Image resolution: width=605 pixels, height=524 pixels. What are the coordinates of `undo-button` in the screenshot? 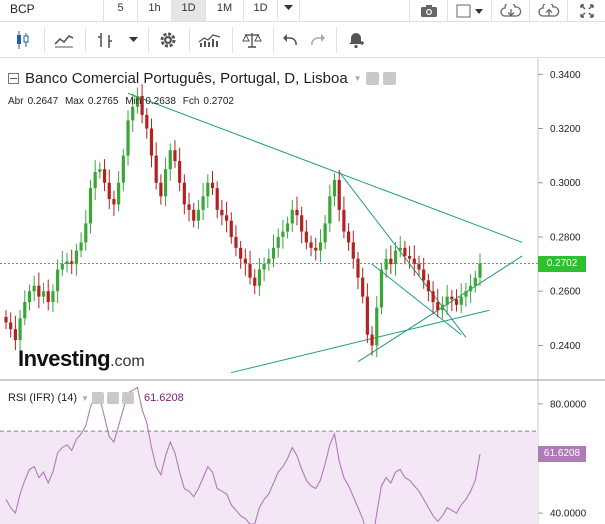 It's located at (290, 40).